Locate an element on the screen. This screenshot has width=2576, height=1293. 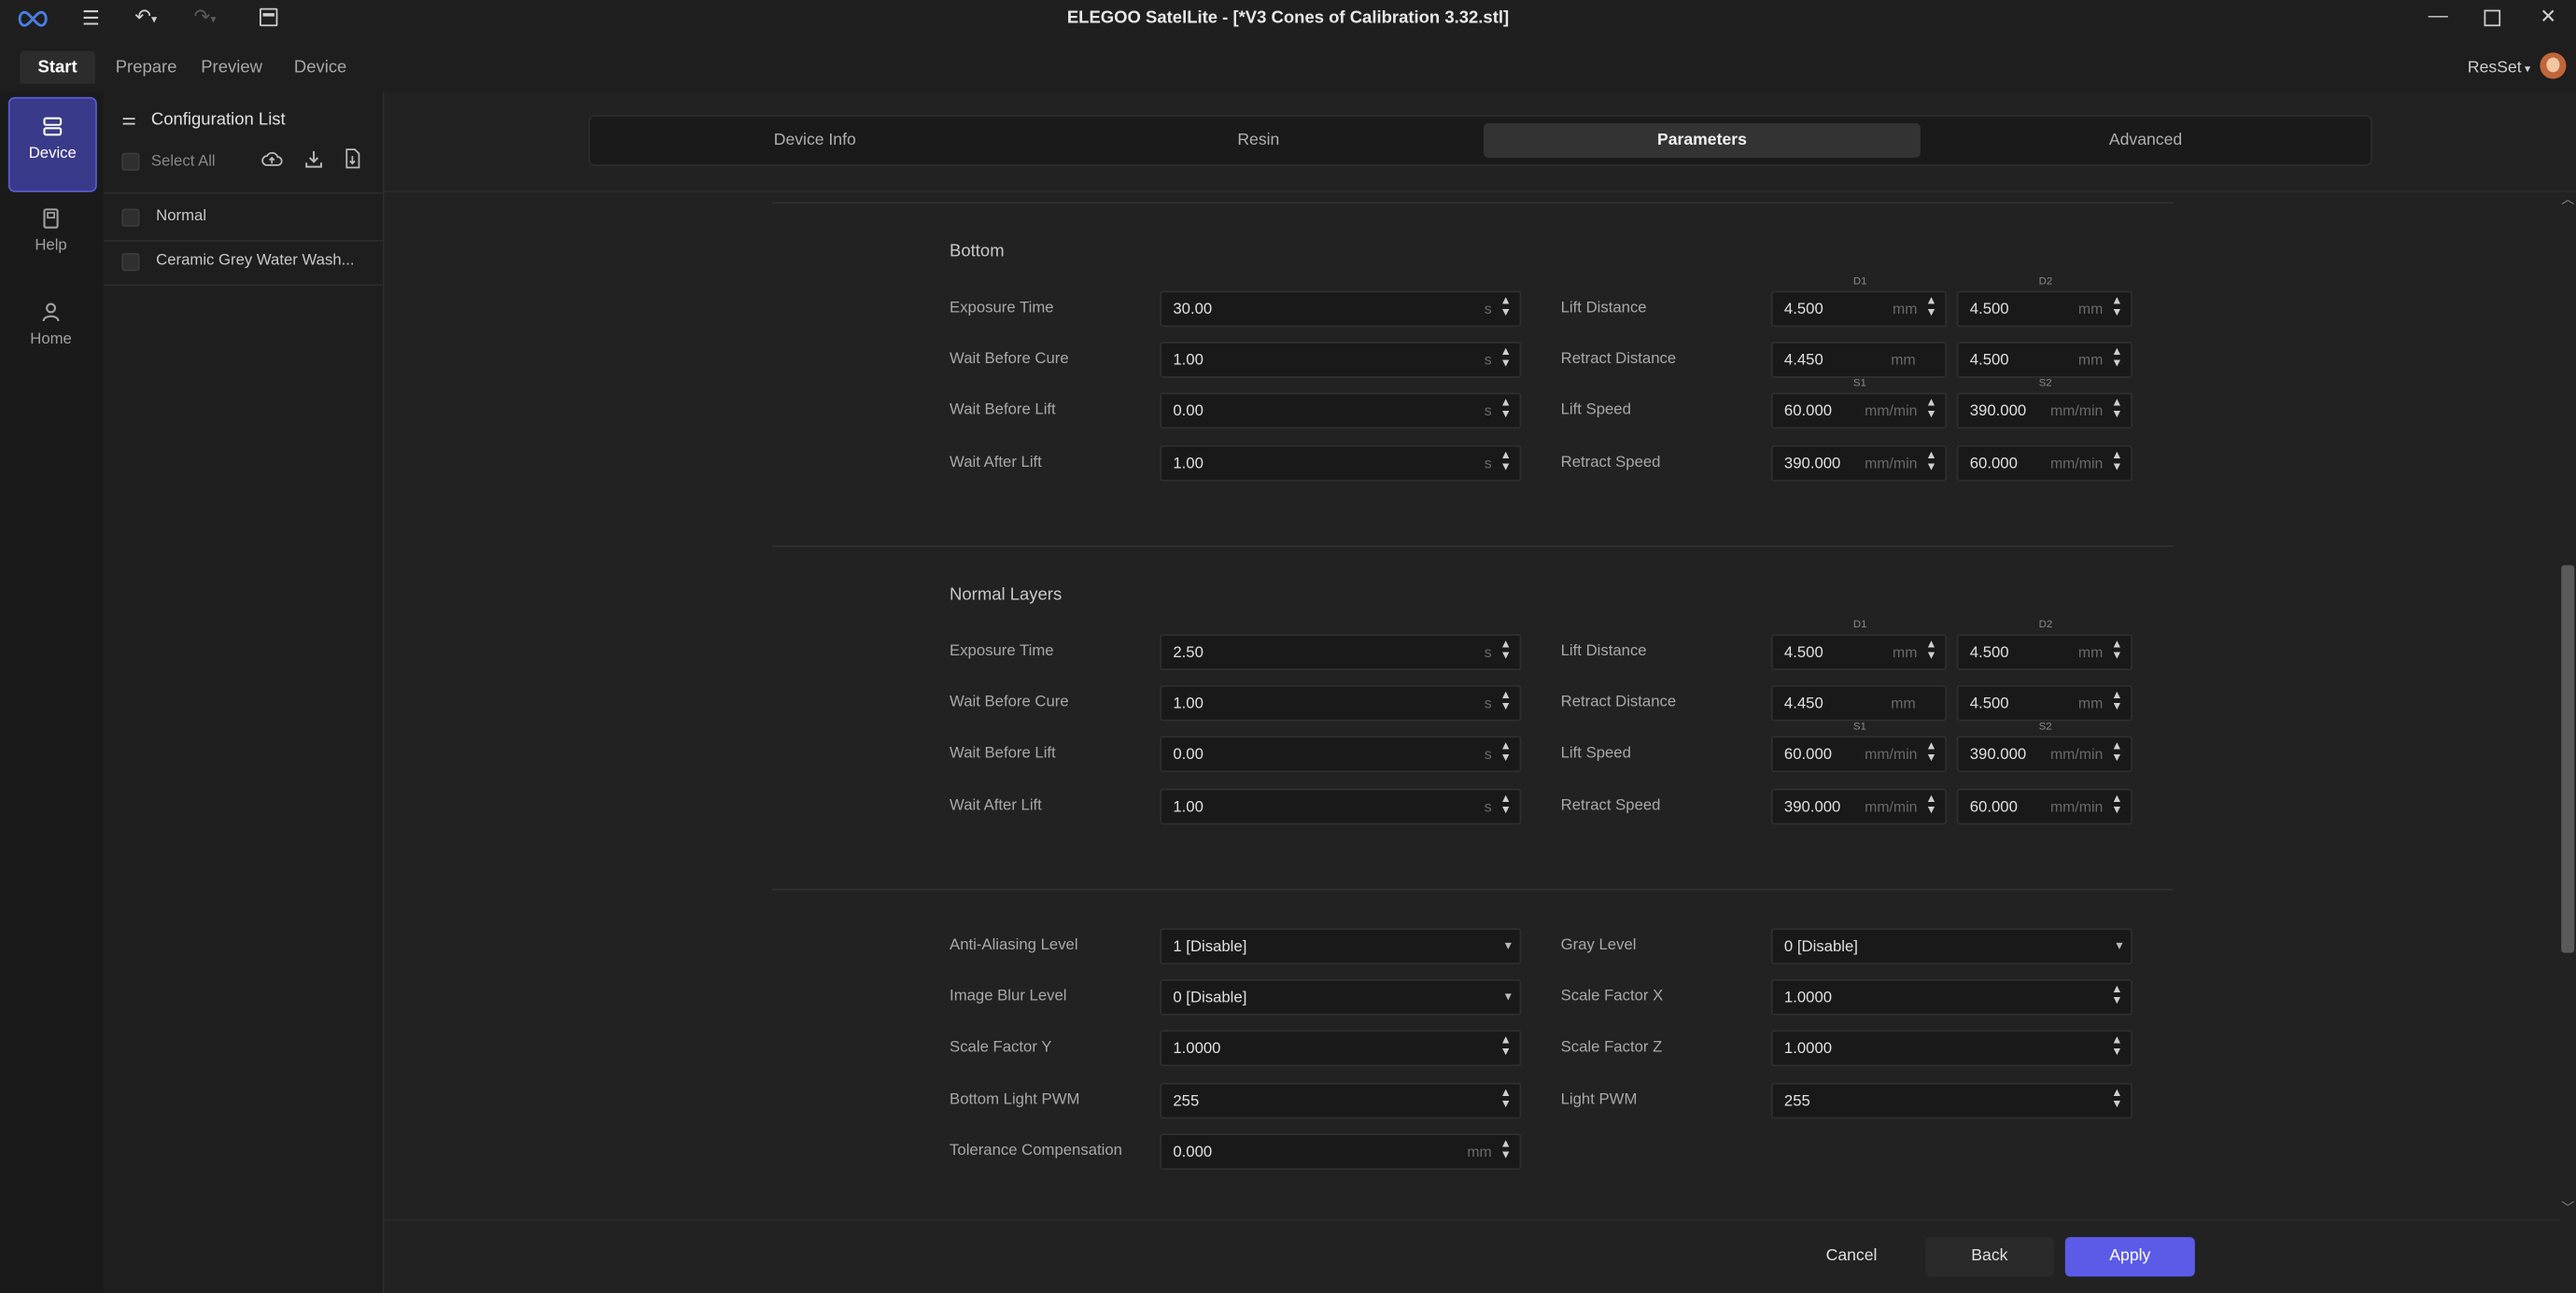
tab-device-info: Device Info is located at coordinates (815, 140).